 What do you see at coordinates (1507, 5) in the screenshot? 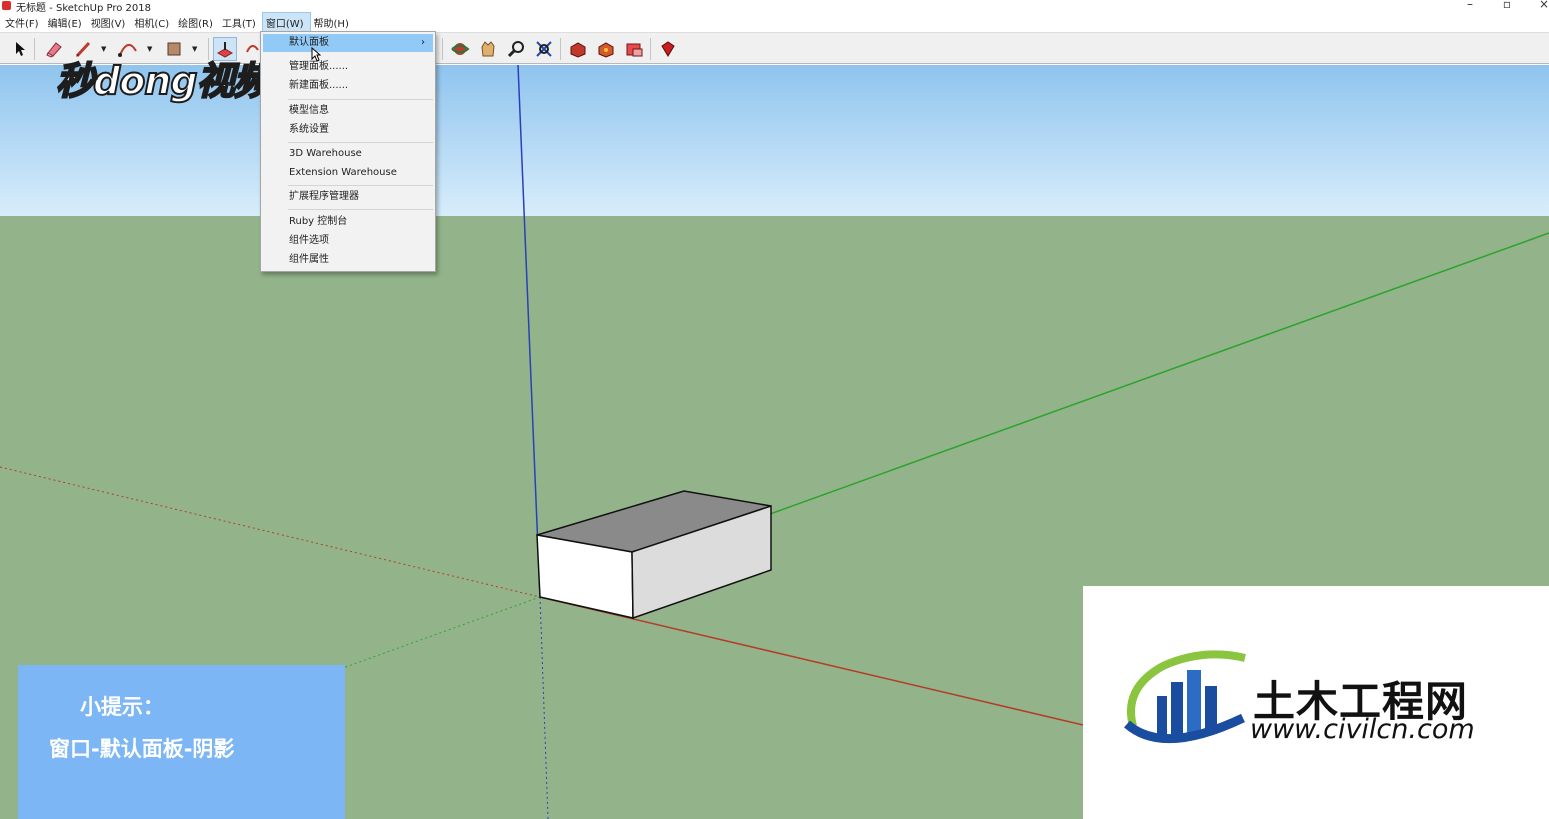
I see `restore-button: ▫` at bounding box center [1507, 5].